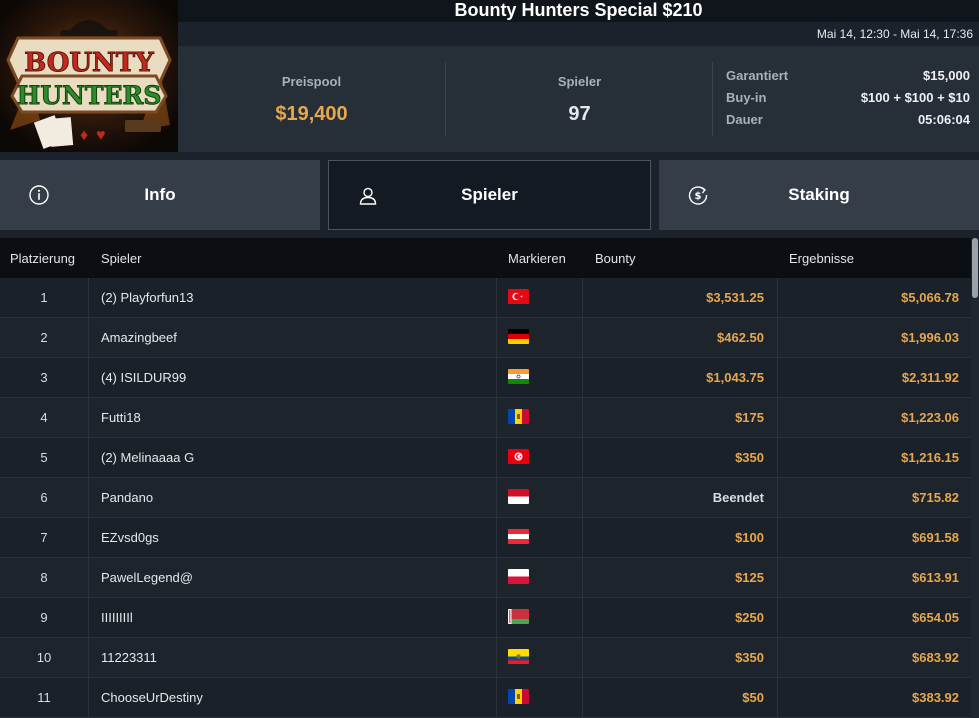  I want to click on row-player-name: Futti18, so click(293, 417).